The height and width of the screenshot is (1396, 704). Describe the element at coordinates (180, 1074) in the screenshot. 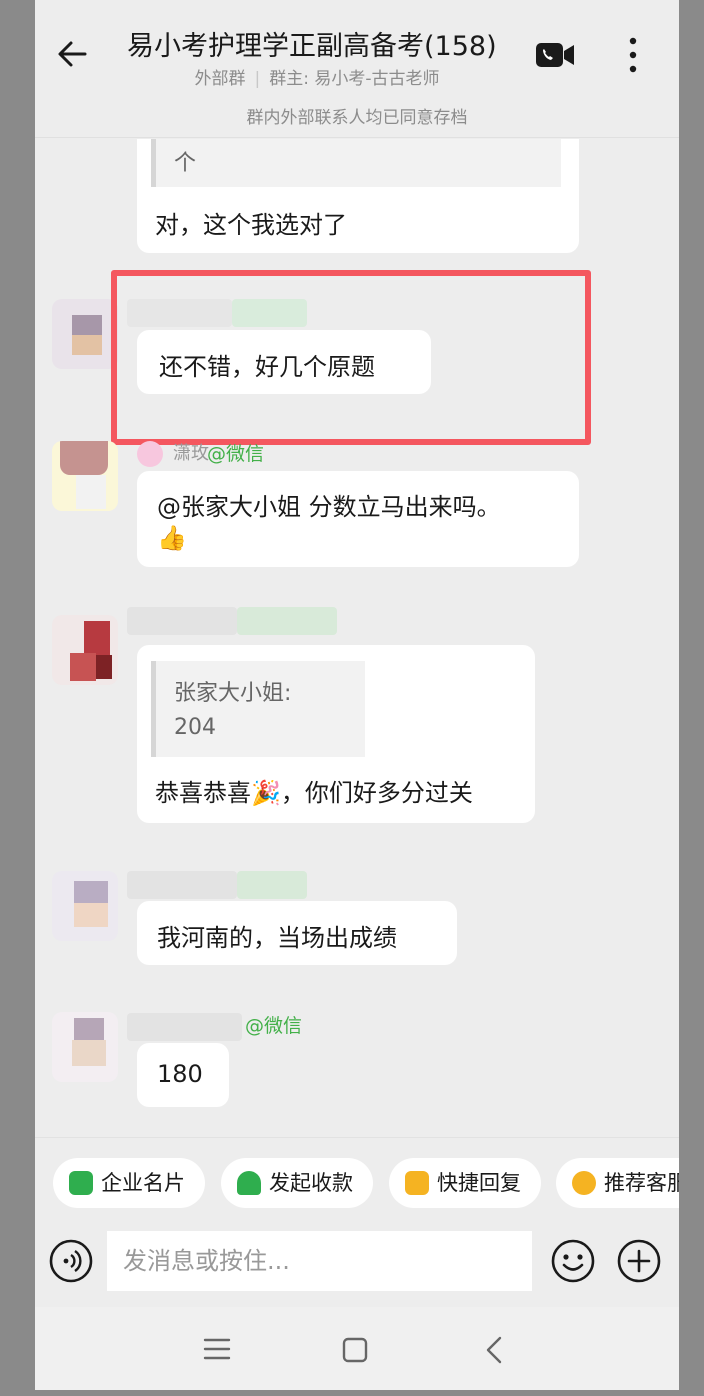

I see `message-text: 180` at that location.